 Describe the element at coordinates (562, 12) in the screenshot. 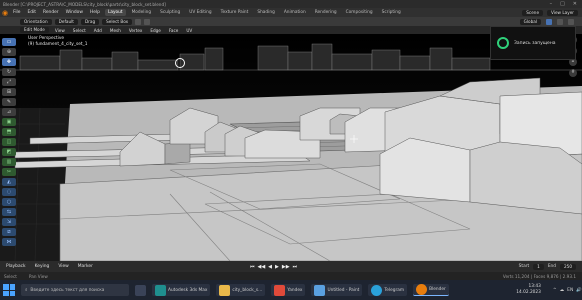

I see `view-layer-field: View Layer` at that location.